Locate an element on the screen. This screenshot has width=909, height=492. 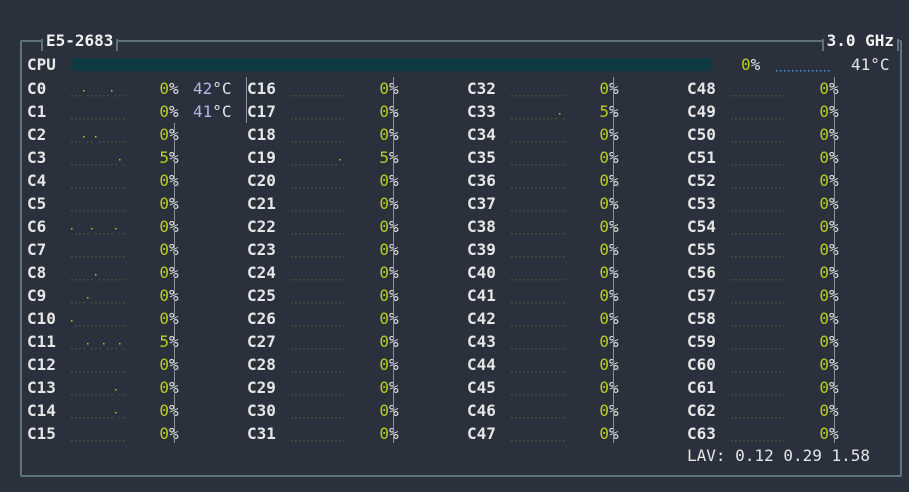
cpu-total-usage-bar is located at coordinates (391, 64).